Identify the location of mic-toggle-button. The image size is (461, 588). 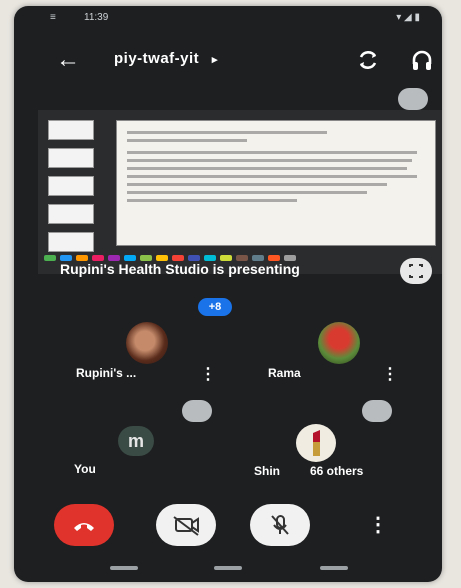
(280, 525).